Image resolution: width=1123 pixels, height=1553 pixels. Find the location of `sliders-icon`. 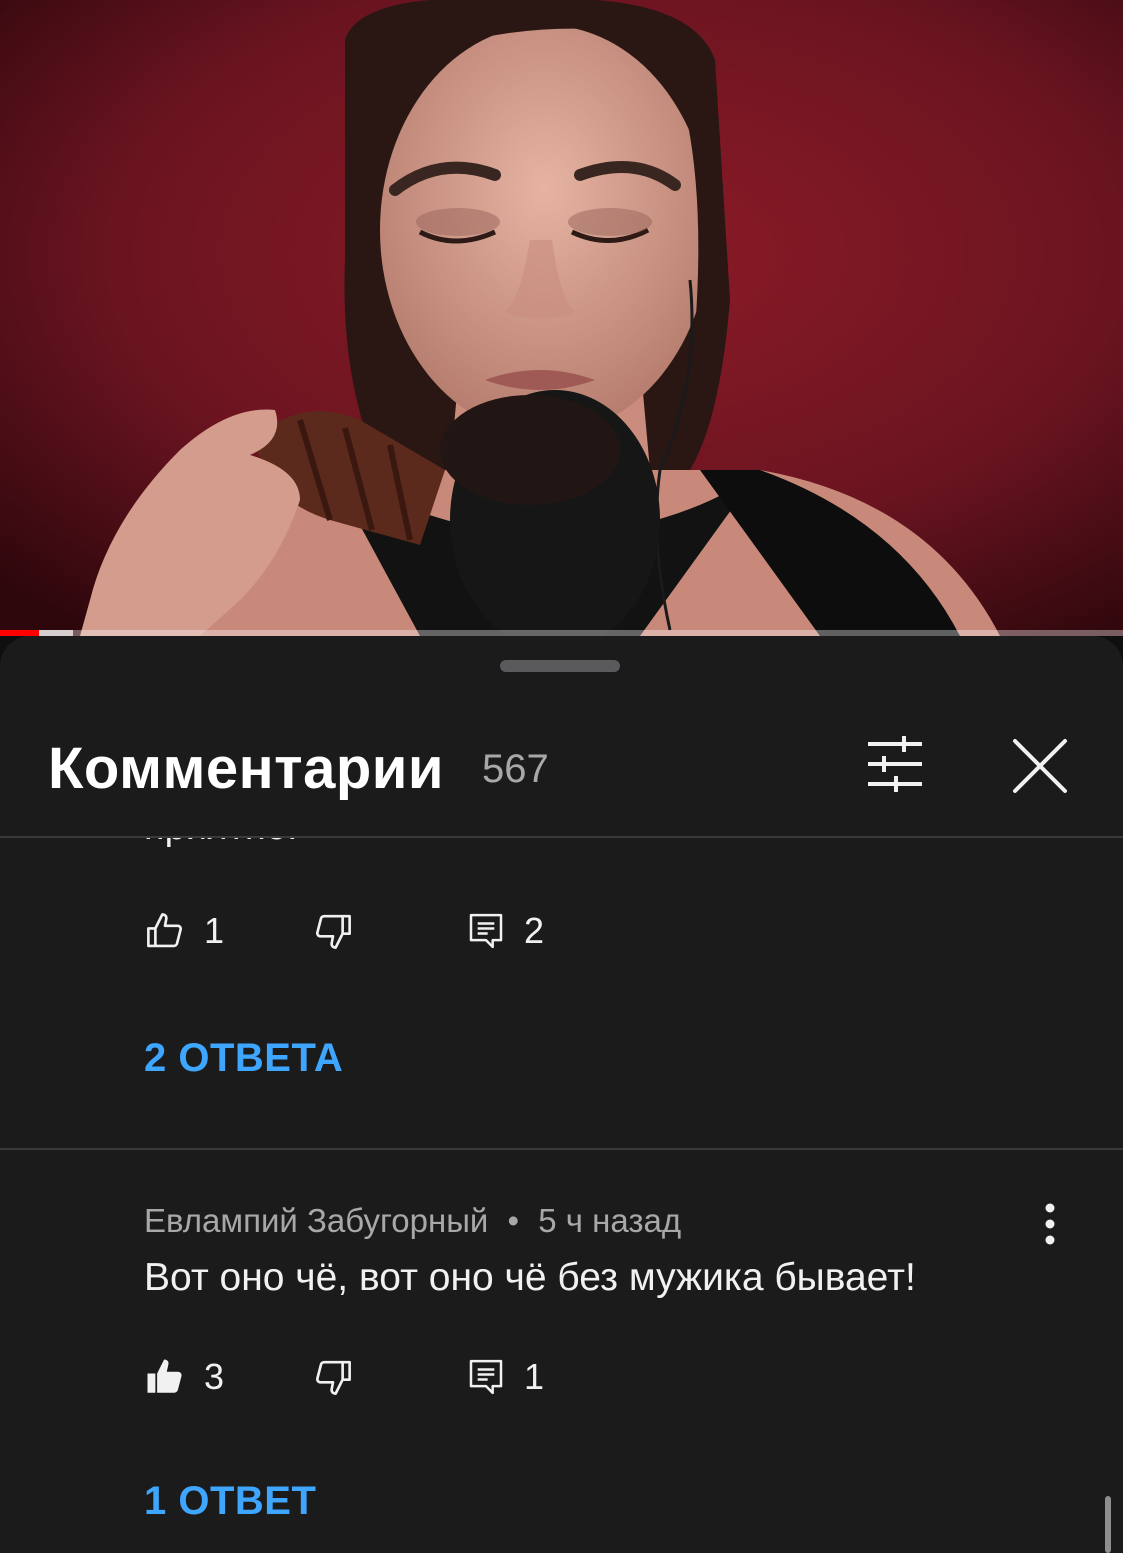

sliders-icon is located at coordinates (895, 770).